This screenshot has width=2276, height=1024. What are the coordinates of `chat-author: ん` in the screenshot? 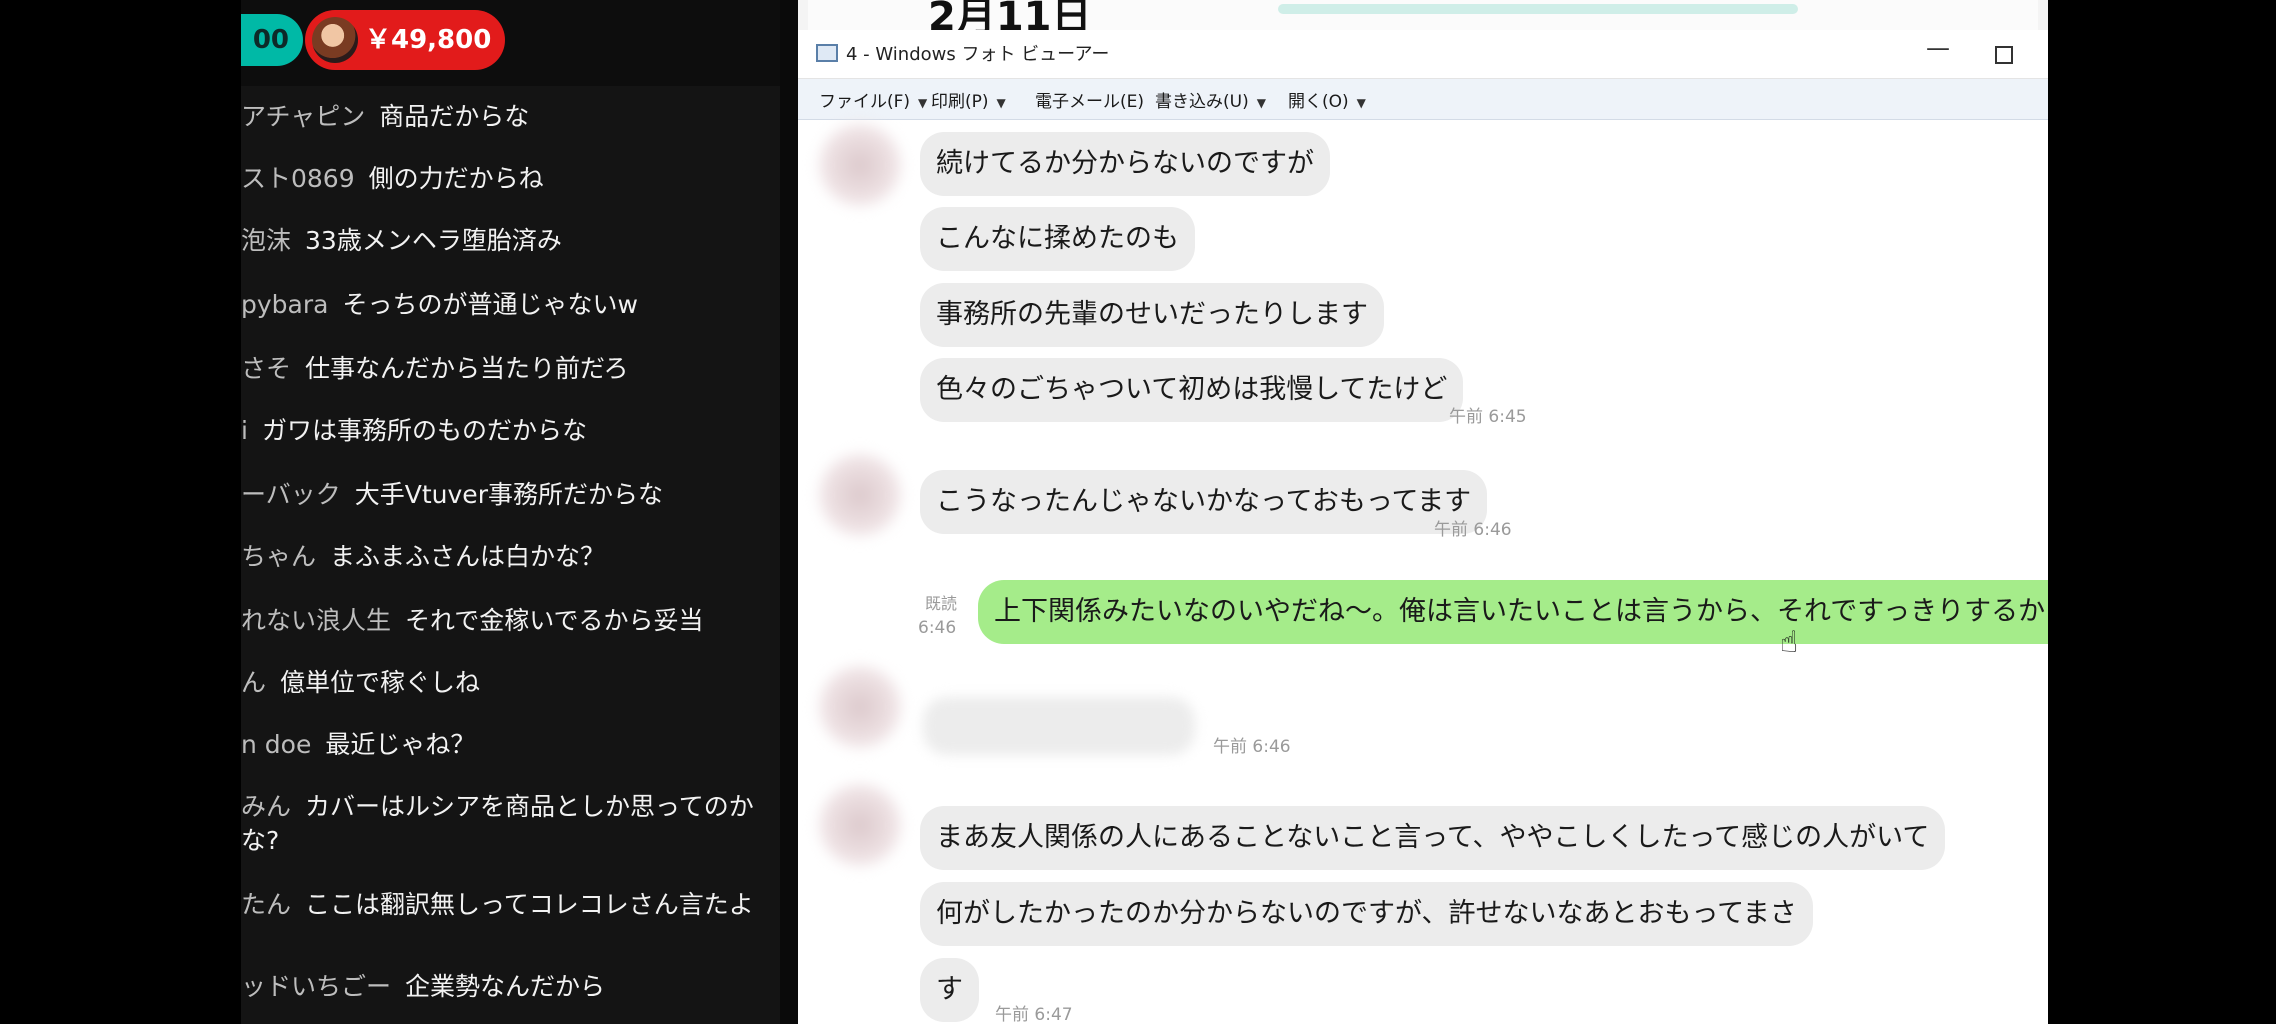 It's located at (253, 682).